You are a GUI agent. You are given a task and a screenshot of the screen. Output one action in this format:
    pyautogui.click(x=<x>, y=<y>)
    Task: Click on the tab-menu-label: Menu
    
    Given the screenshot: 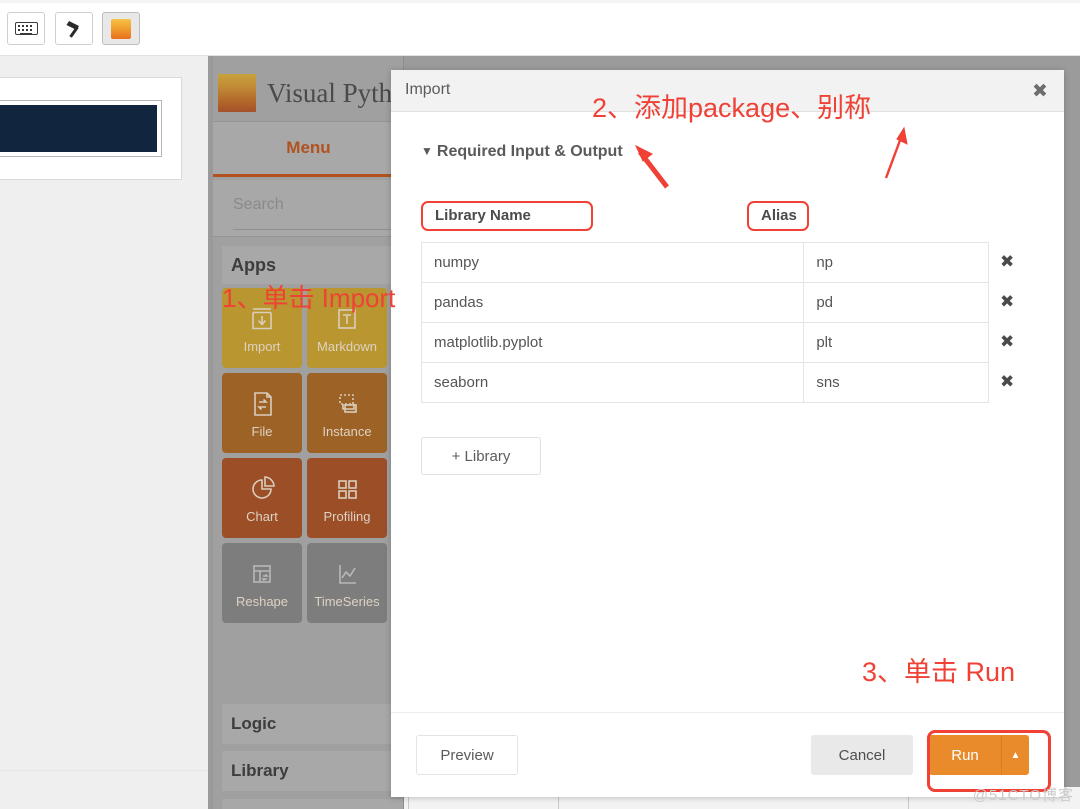 What is the action you would take?
    pyautogui.click(x=308, y=147)
    